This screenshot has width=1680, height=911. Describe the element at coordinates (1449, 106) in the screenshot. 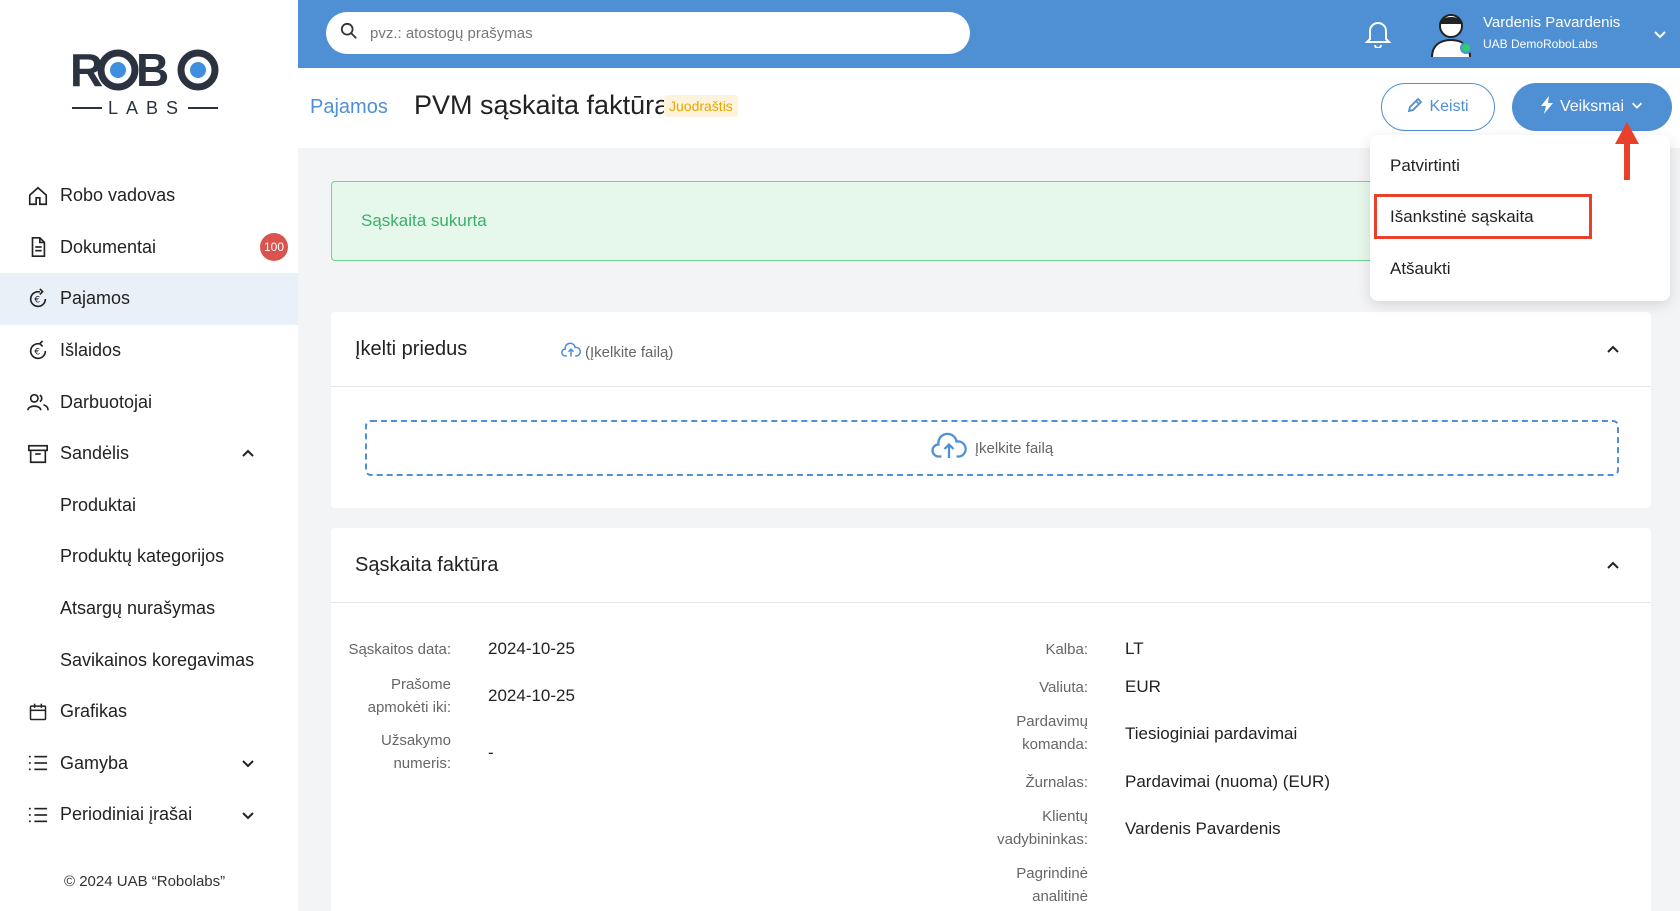

I see `edit-button-label: Keisti` at that location.